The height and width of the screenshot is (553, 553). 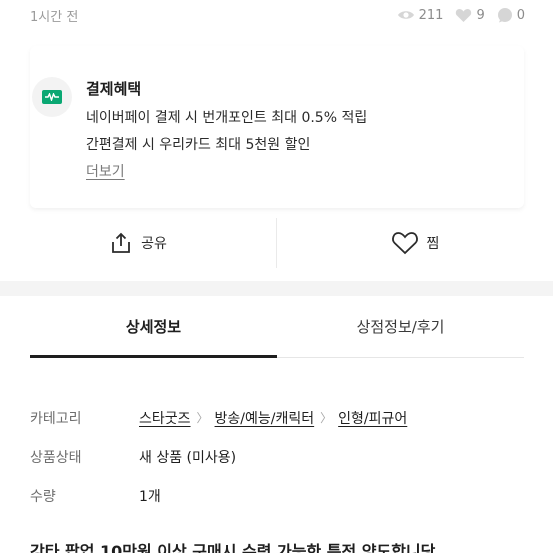 I want to click on wish-button: 찜, so click(x=415, y=243).